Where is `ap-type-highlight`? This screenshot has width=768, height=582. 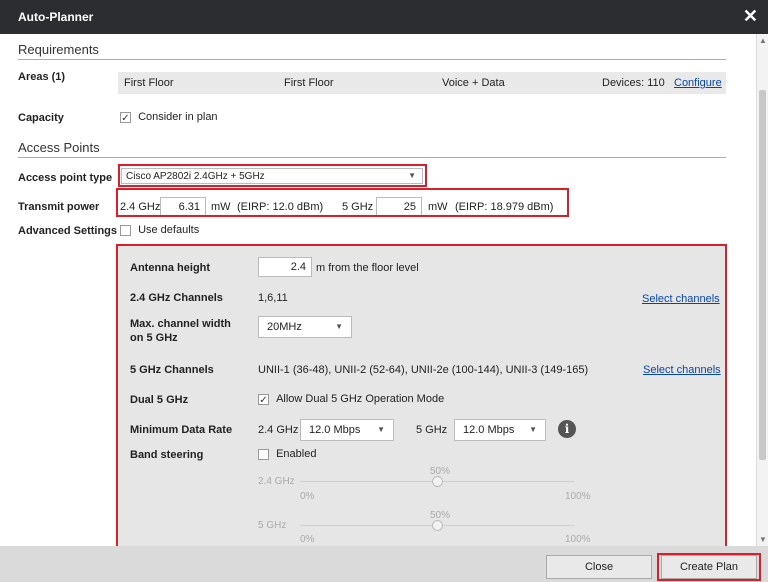 ap-type-highlight is located at coordinates (272, 175).